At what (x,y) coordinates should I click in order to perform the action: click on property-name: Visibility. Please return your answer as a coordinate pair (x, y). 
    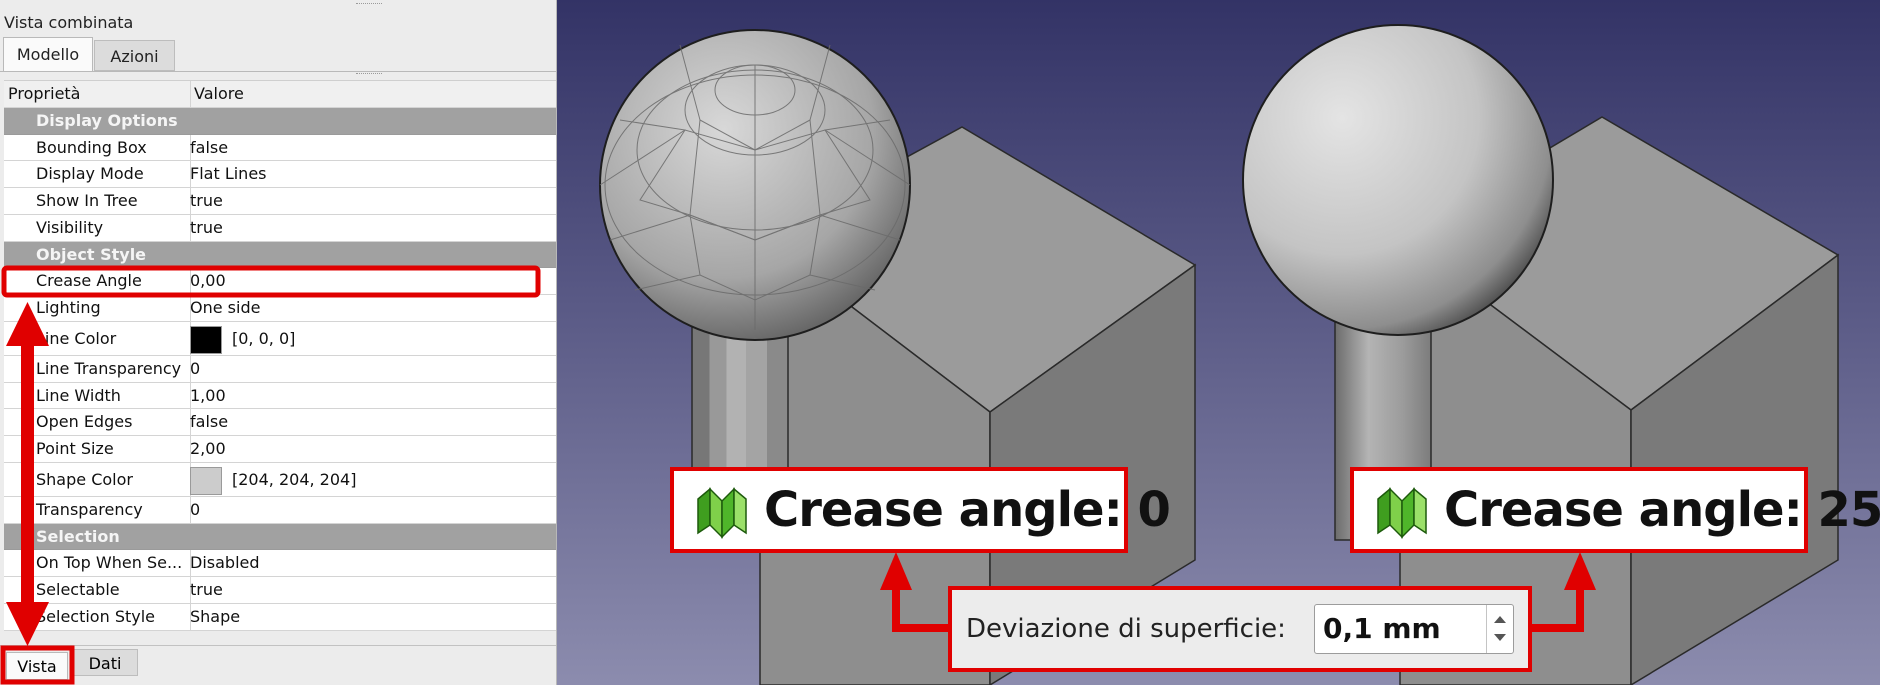
    Looking at the image, I should click on (70, 227).